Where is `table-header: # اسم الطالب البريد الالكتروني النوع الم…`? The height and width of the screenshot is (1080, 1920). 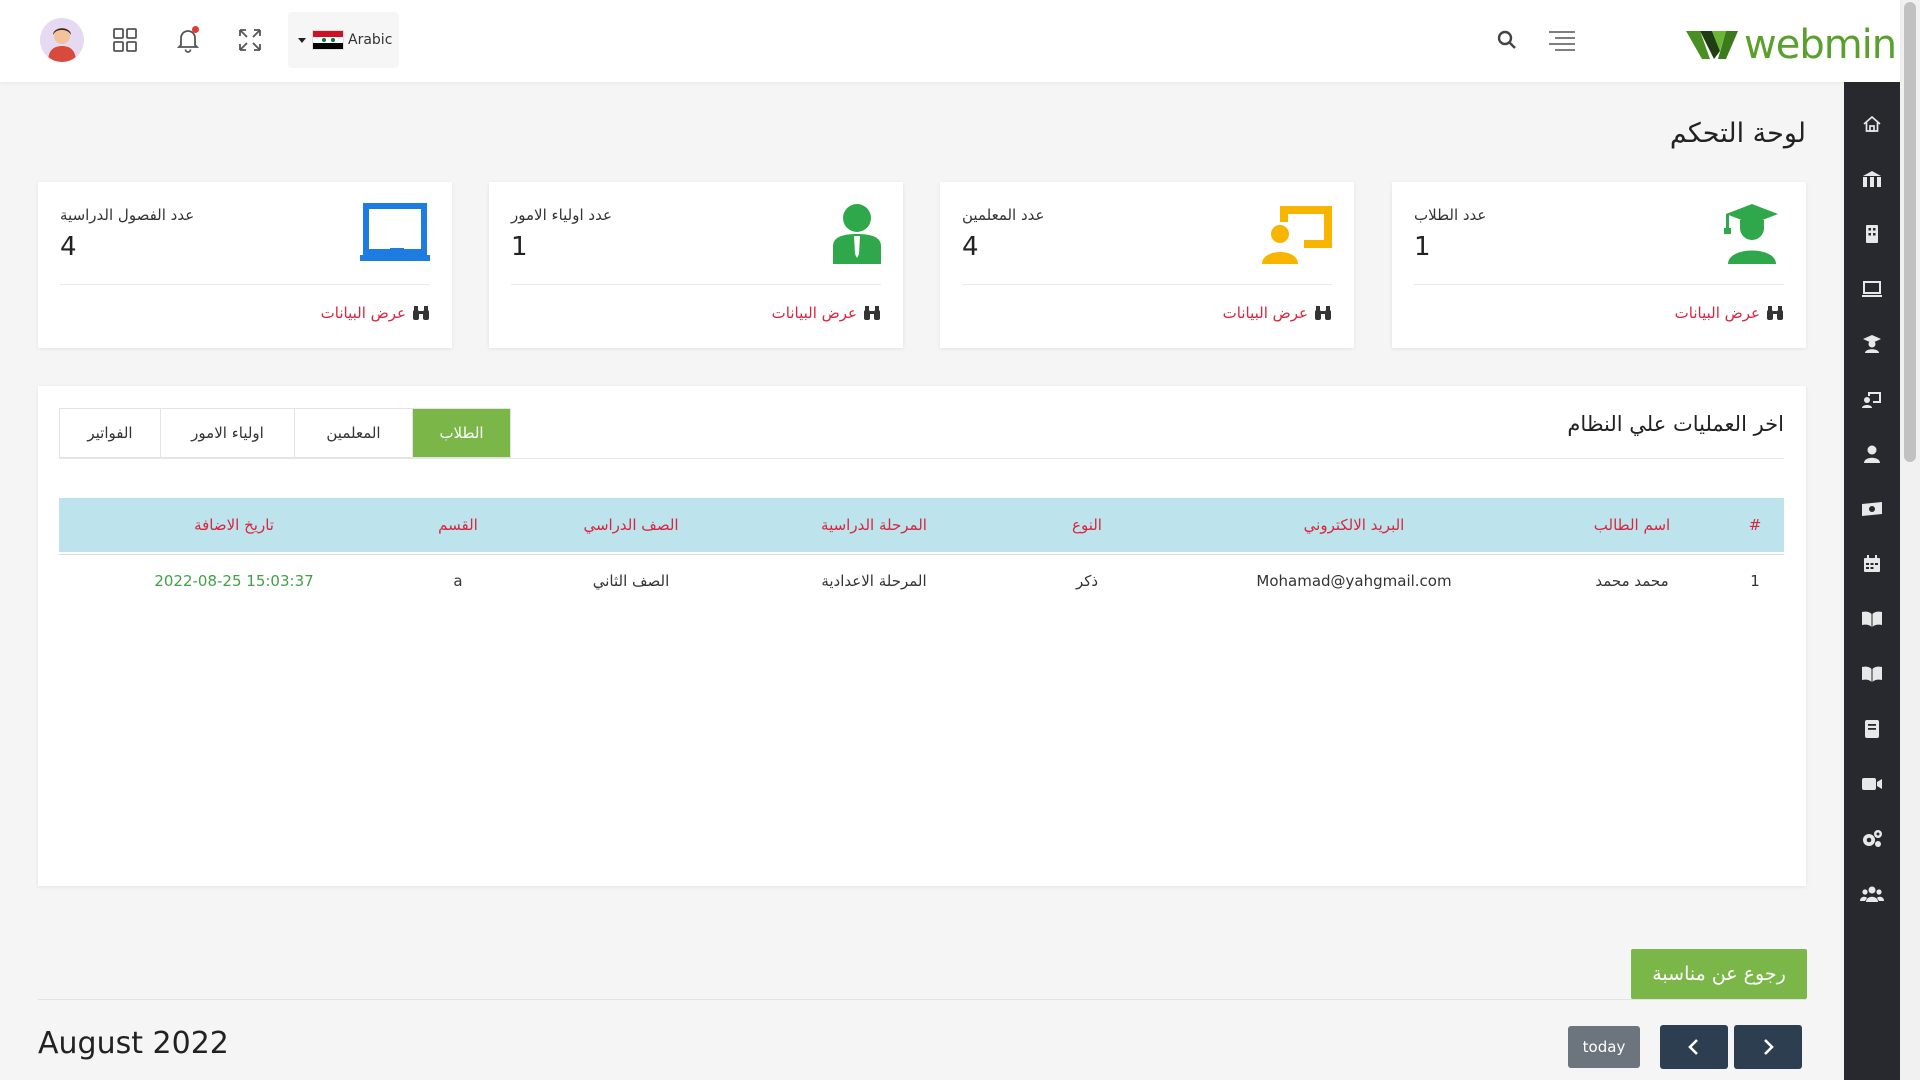 table-header: # اسم الطالب البريد الالكتروني النوع الم… is located at coordinates (921, 525).